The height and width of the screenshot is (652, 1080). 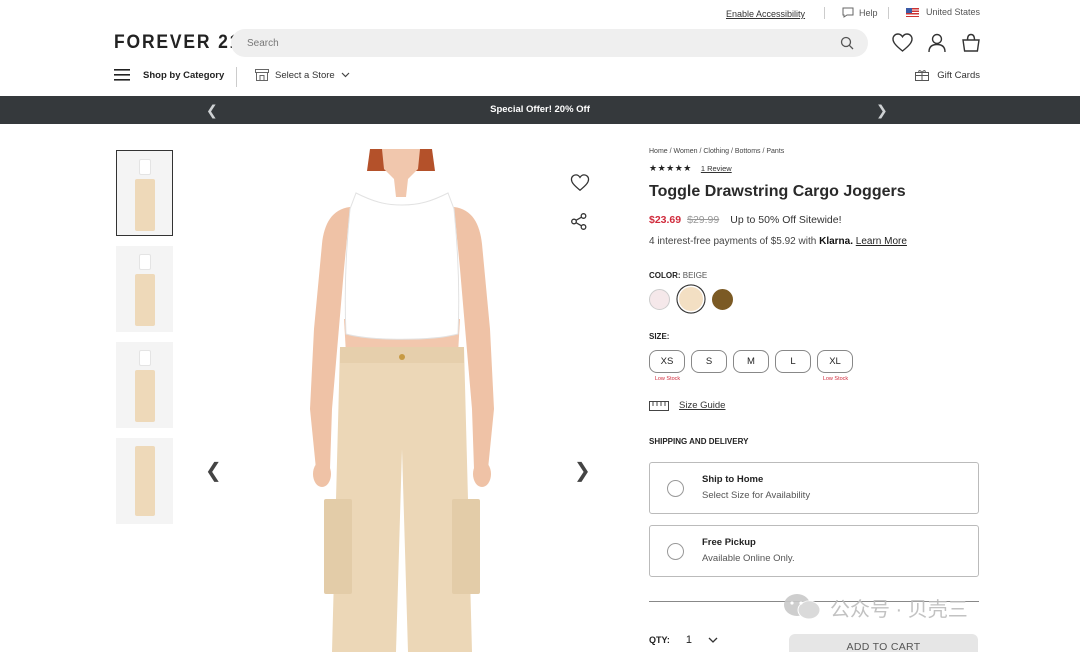 I want to click on gallery-prev-icon: ❮, so click(x=213, y=470).